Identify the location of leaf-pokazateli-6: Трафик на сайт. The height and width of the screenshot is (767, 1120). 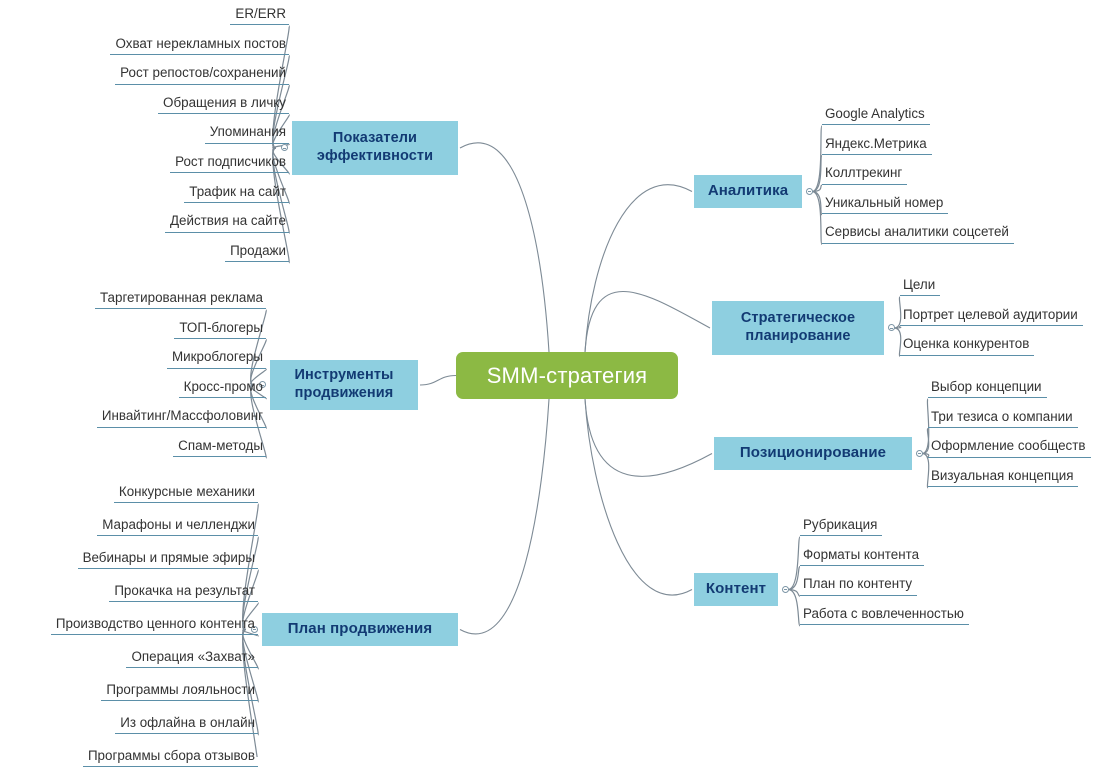
(236, 193).